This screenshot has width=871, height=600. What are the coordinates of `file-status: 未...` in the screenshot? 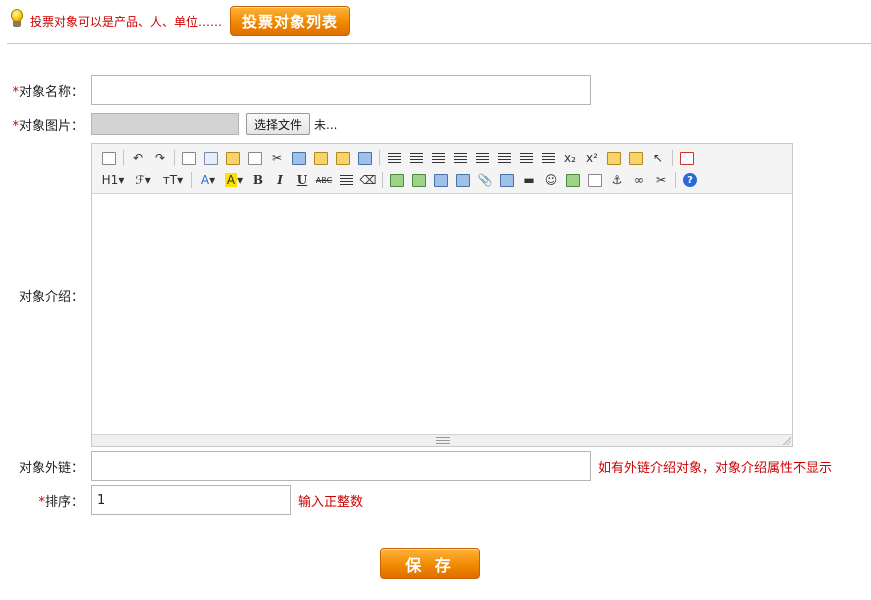 It's located at (326, 124).